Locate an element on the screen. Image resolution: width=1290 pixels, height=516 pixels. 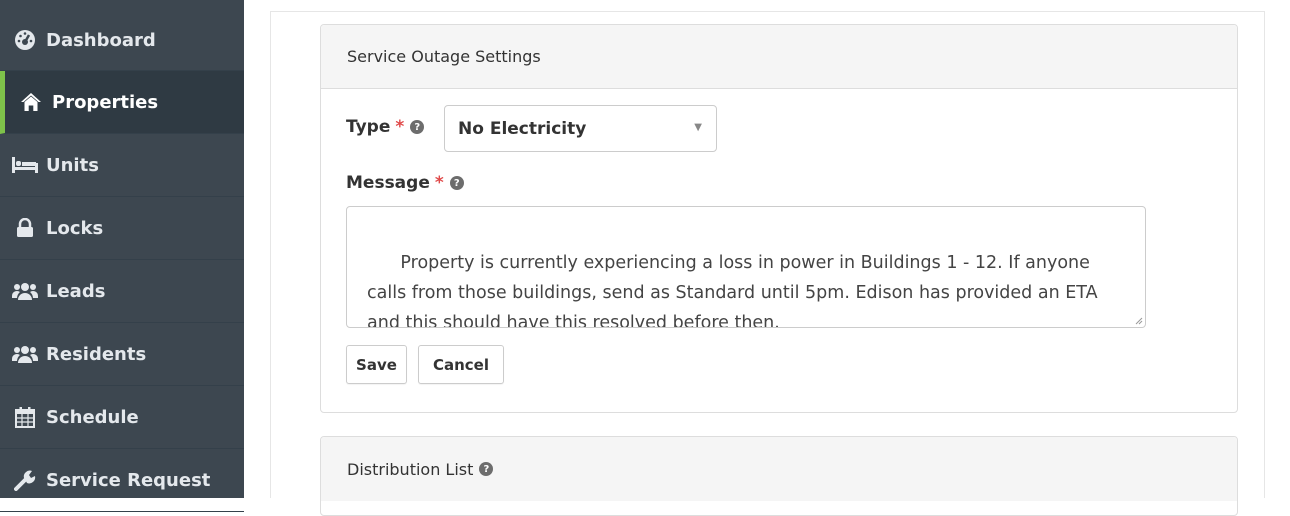
cancel-button-label: Cancel is located at coordinates (460, 364).